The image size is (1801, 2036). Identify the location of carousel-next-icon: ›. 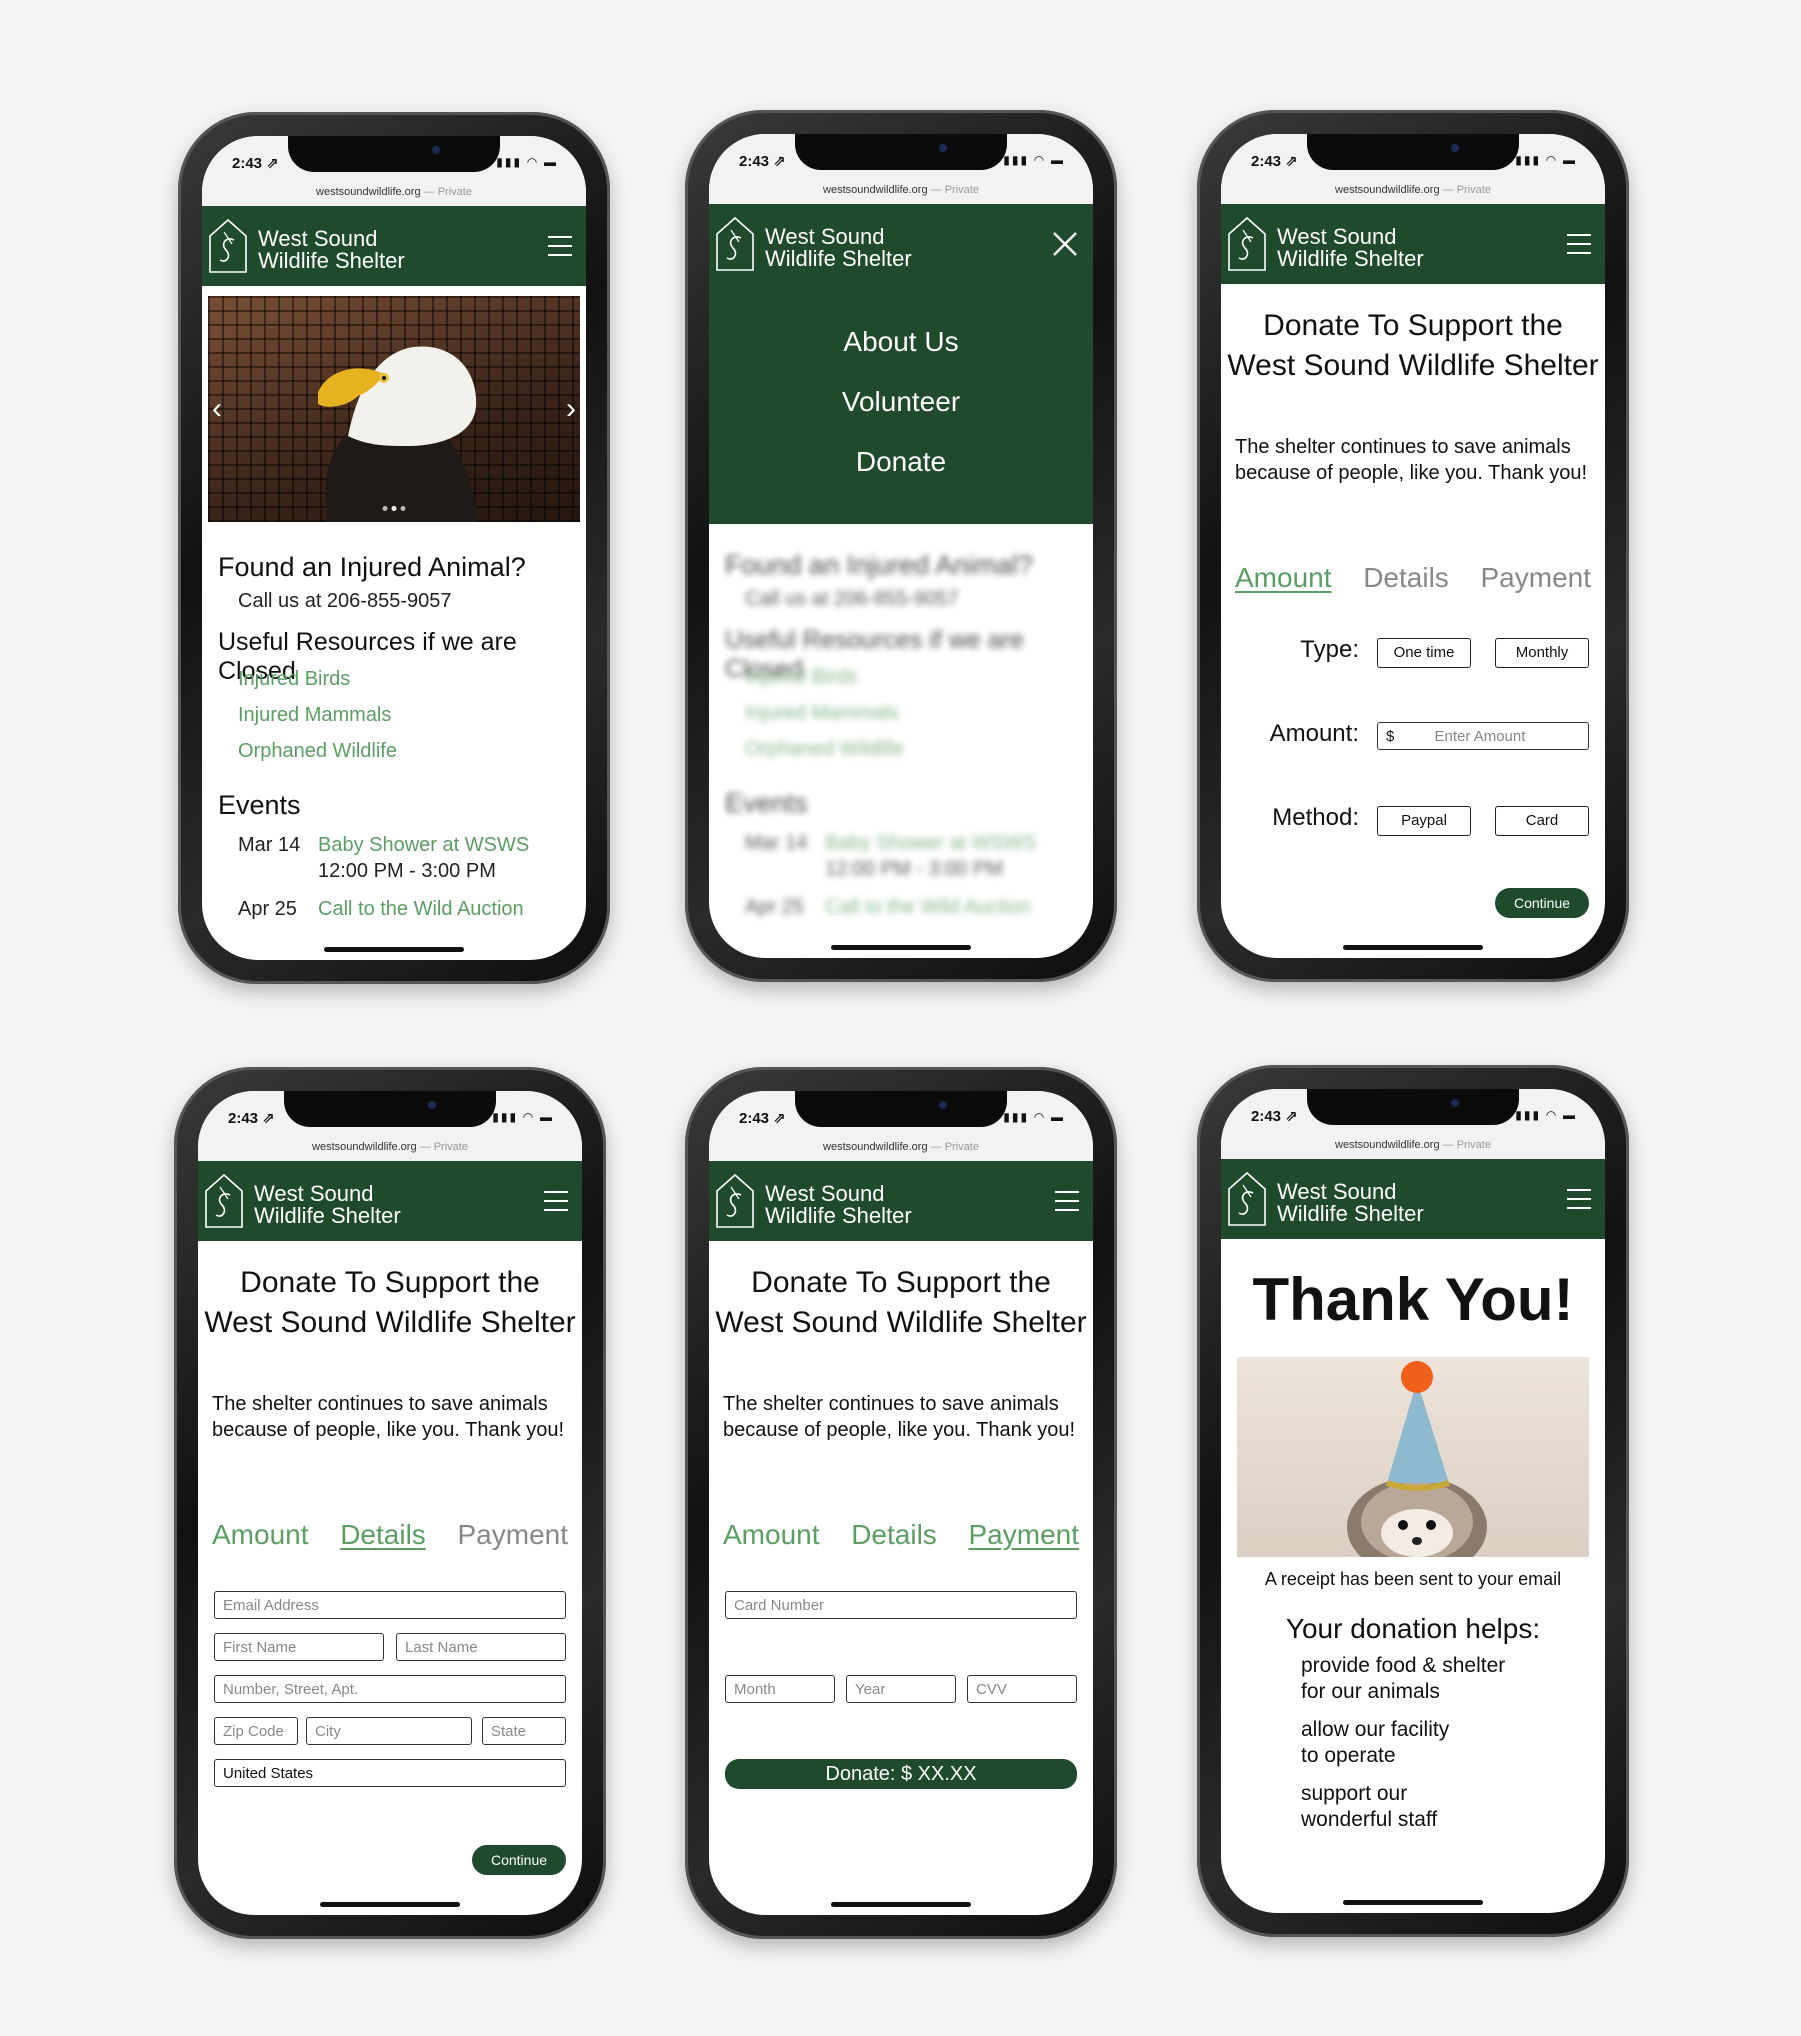
(571, 409).